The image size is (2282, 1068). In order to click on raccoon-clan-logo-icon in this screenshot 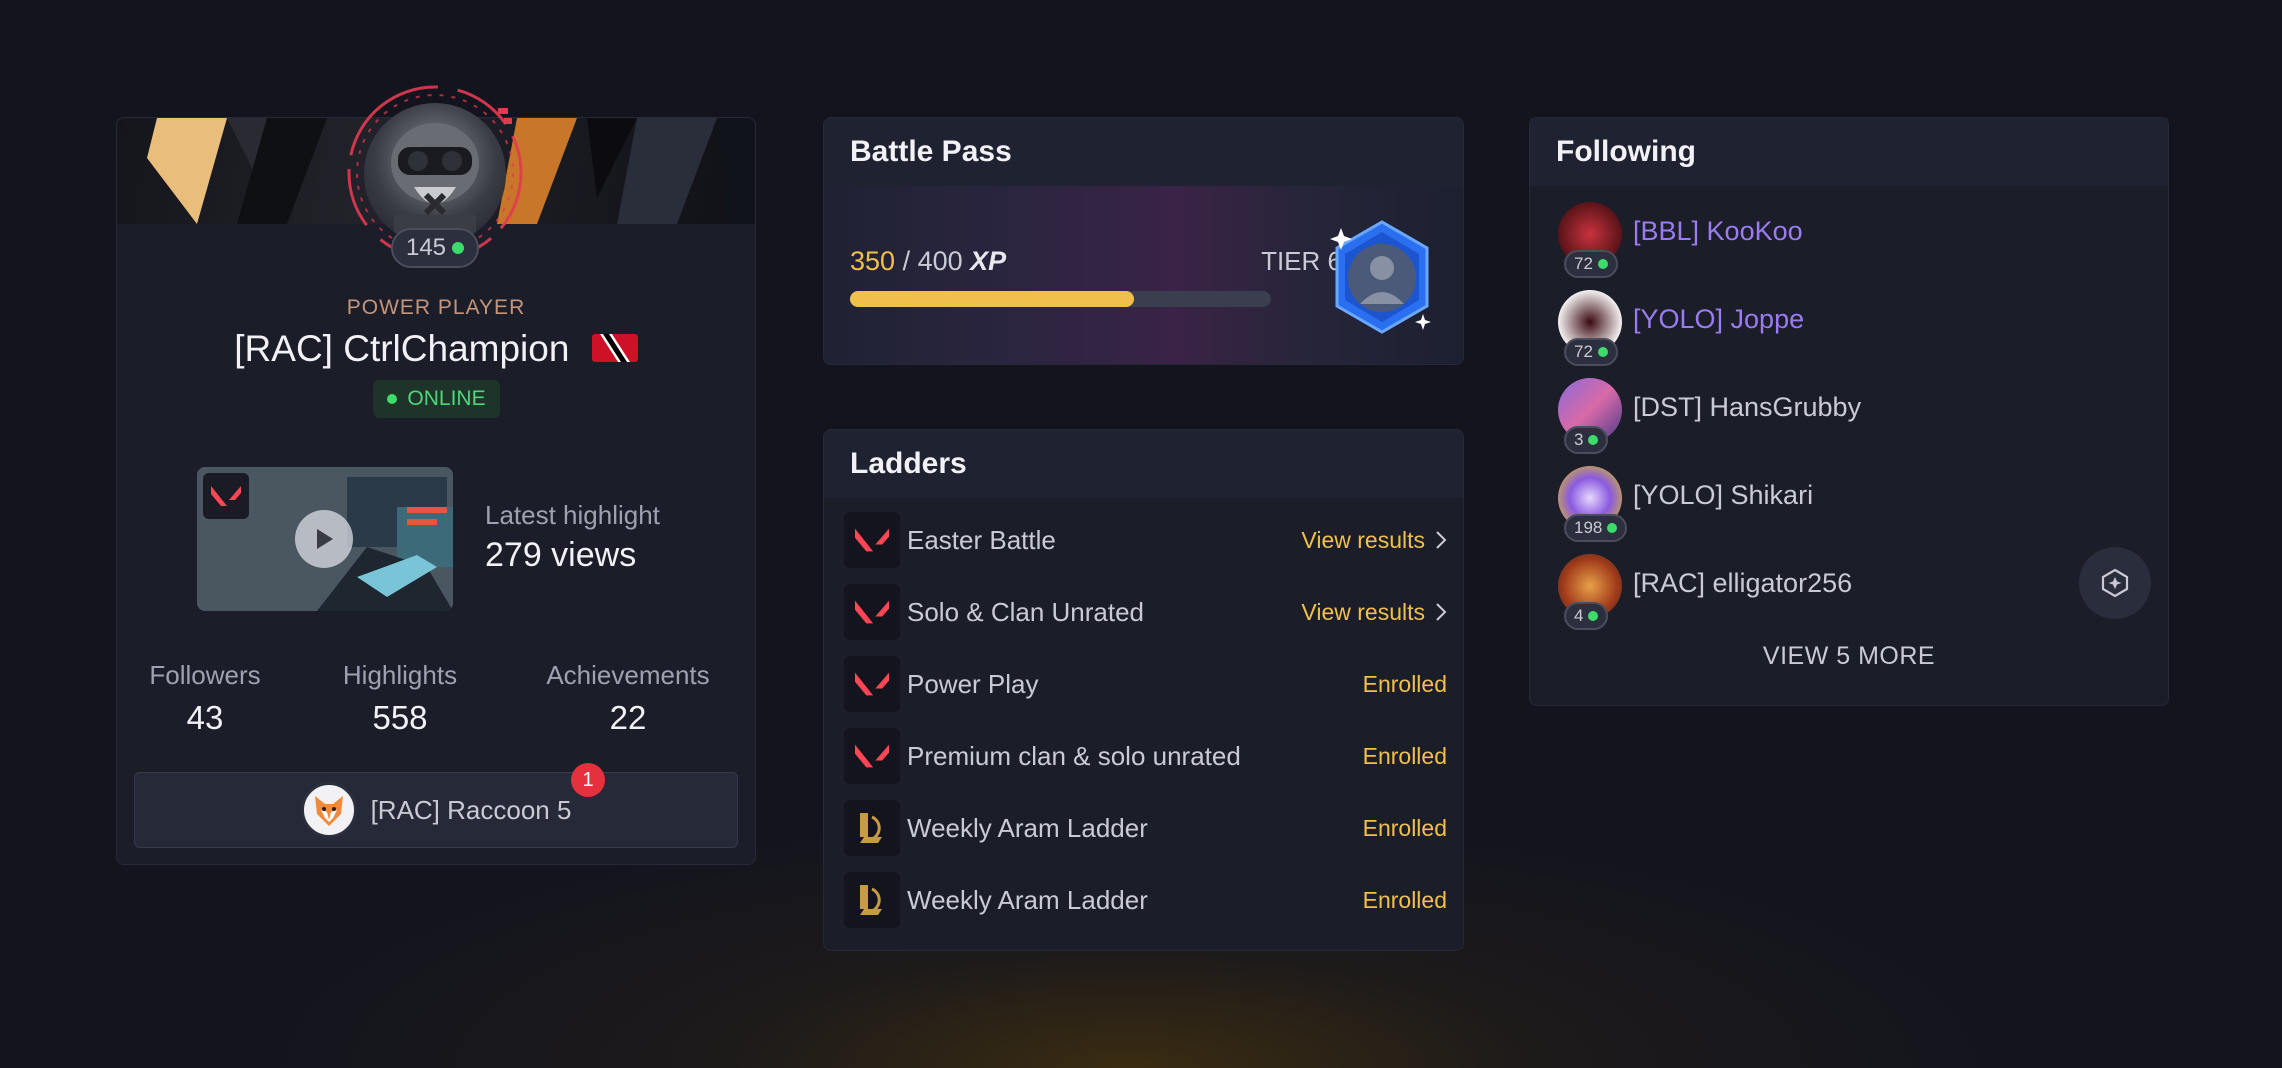, I will do `click(328, 810)`.